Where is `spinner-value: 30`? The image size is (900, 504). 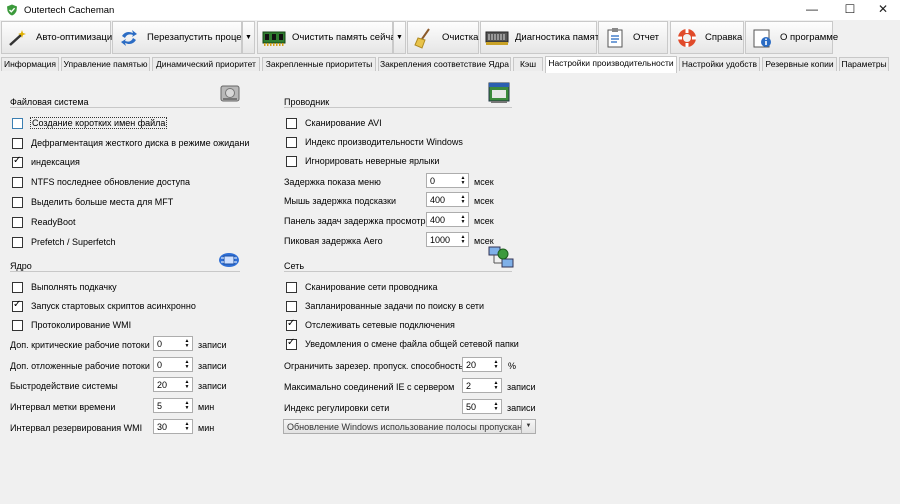
spinner-value: 30 is located at coordinates (168, 427).